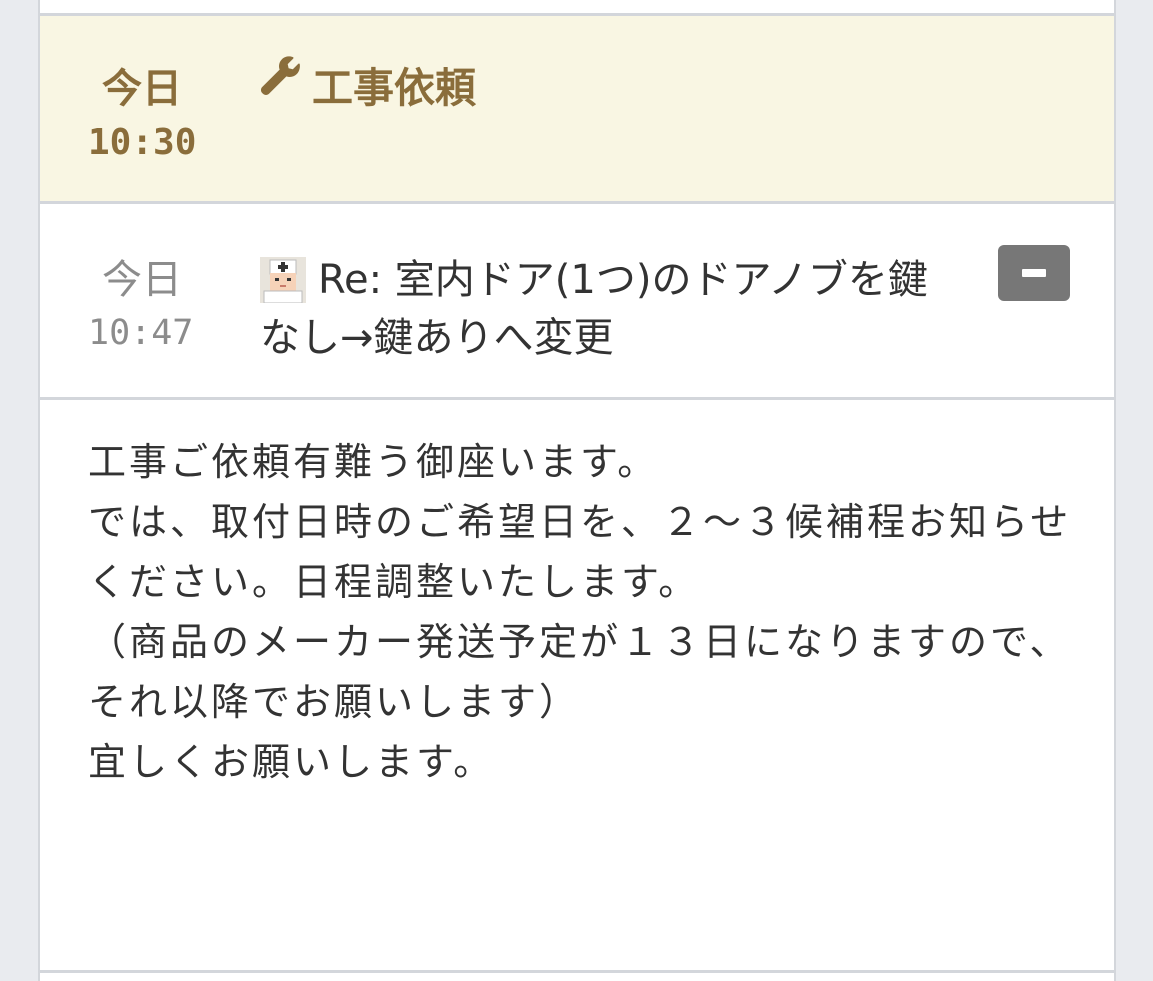 This screenshot has height=981, width=1153. I want to click on wrench-icon, so click(280, 76).